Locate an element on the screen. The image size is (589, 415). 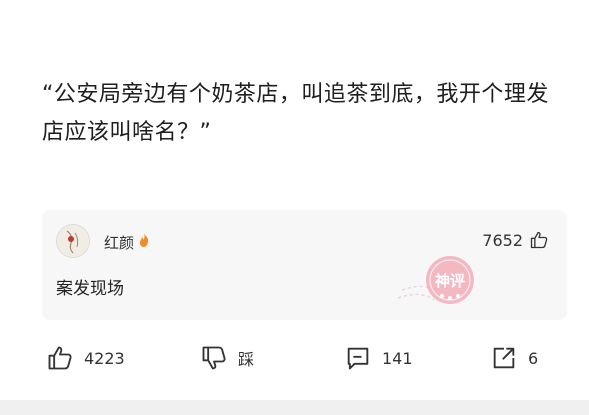
comment-like-button: 7652 is located at coordinates (515, 240).